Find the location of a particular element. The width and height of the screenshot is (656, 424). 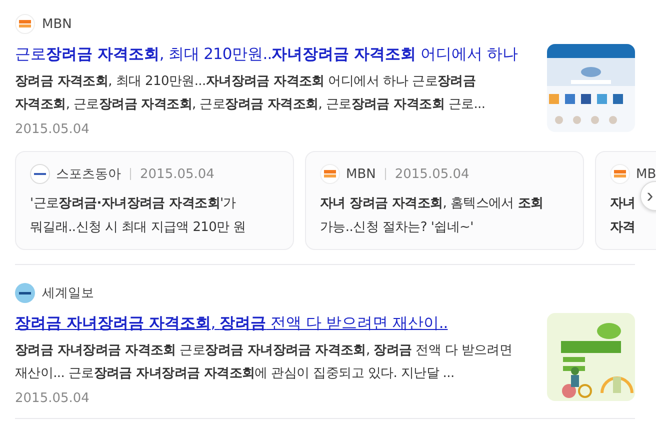

related-news-card: MBN 2015.05.04 자녀 장려금 자격조회, 홈텍스에서 조회 가능..신청 절차는? '쉽네~' is located at coordinates (444, 200).